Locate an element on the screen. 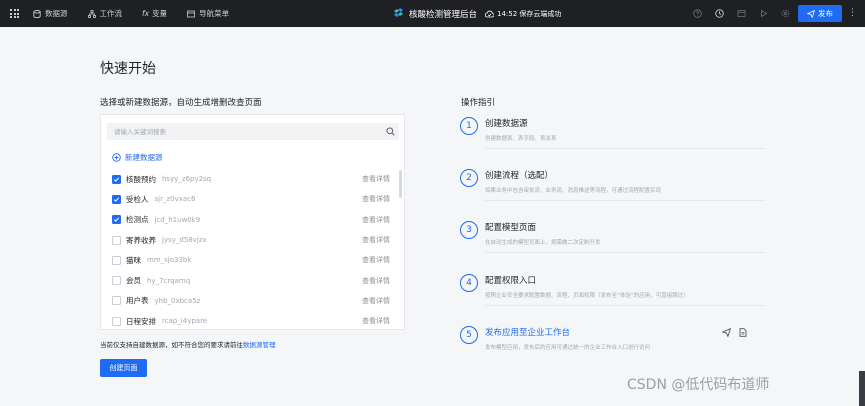 This screenshot has height=406, width=865. datasource-row: 核酸预约 hsyy_z6py2sq 查看详情 is located at coordinates (254, 179).